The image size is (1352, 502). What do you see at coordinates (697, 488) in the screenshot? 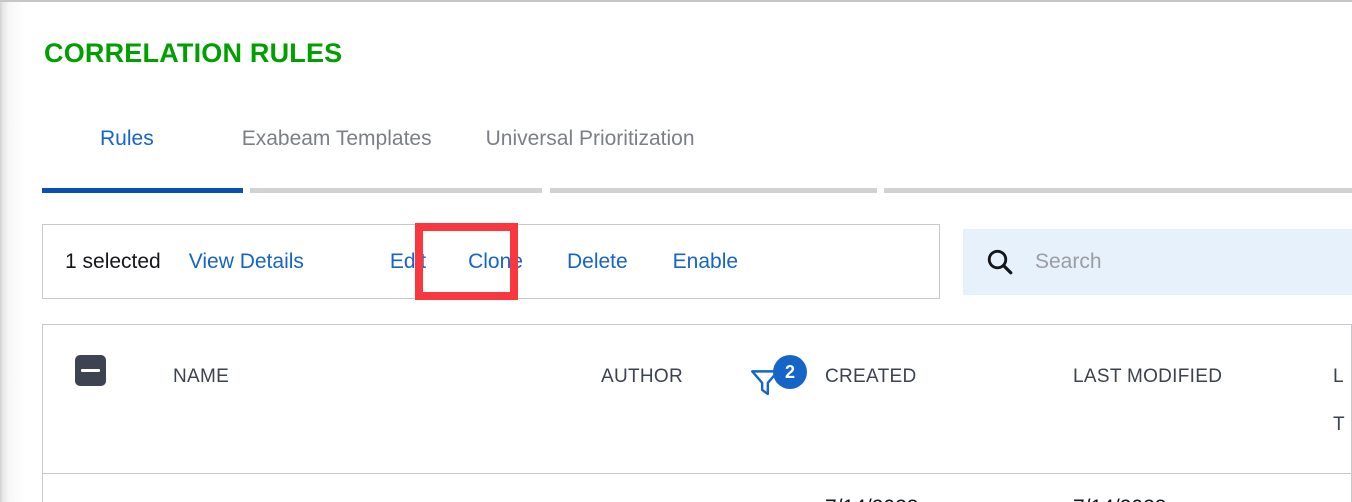
I see `table-row: 7/14/2023 7/14/2023` at bounding box center [697, 488].